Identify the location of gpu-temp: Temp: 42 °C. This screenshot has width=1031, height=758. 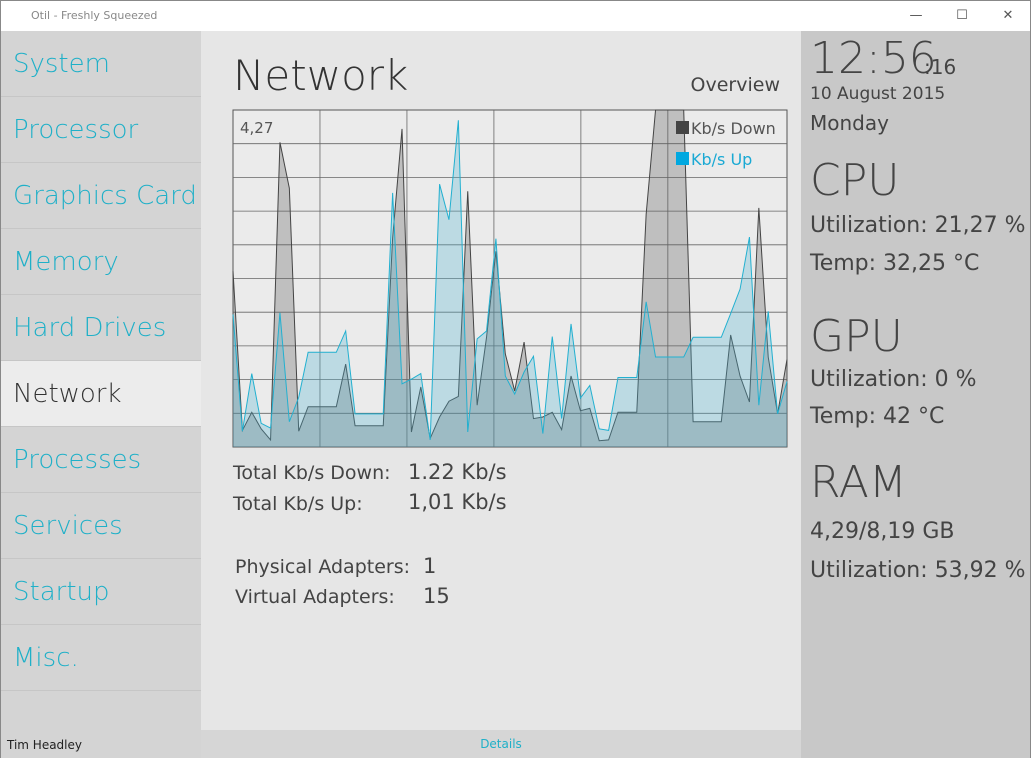
(877, 416).